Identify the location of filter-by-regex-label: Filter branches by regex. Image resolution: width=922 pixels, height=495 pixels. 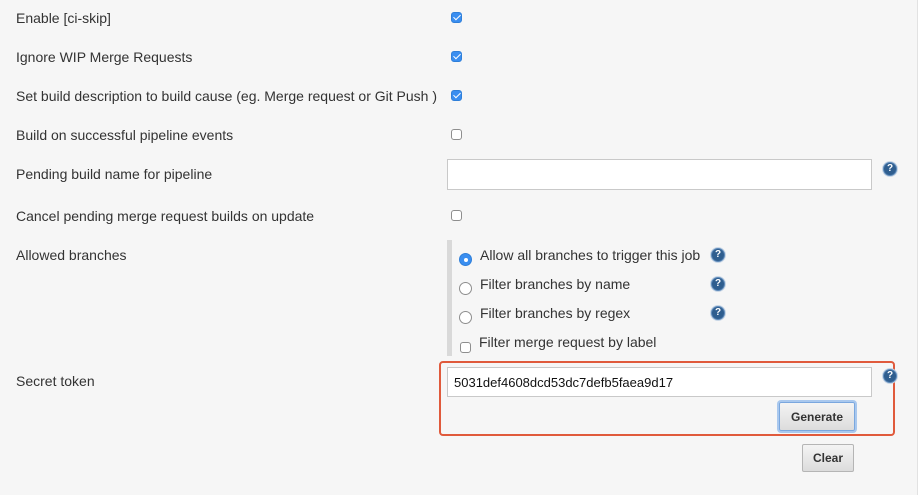
(555, 313).